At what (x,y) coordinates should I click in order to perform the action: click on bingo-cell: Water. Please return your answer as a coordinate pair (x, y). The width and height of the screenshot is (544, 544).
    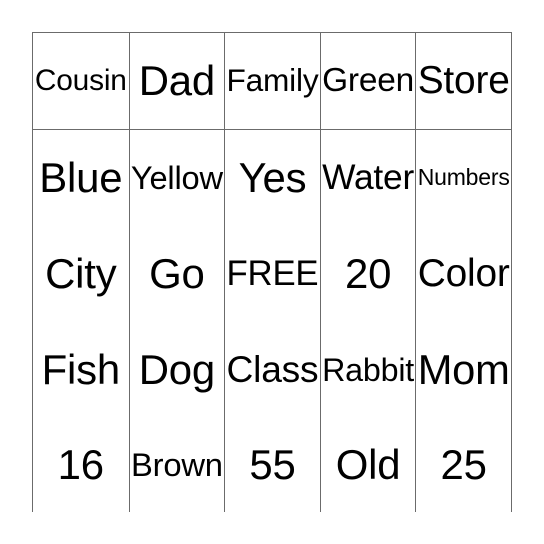
    Looking at the image, I should click on (367, 178).